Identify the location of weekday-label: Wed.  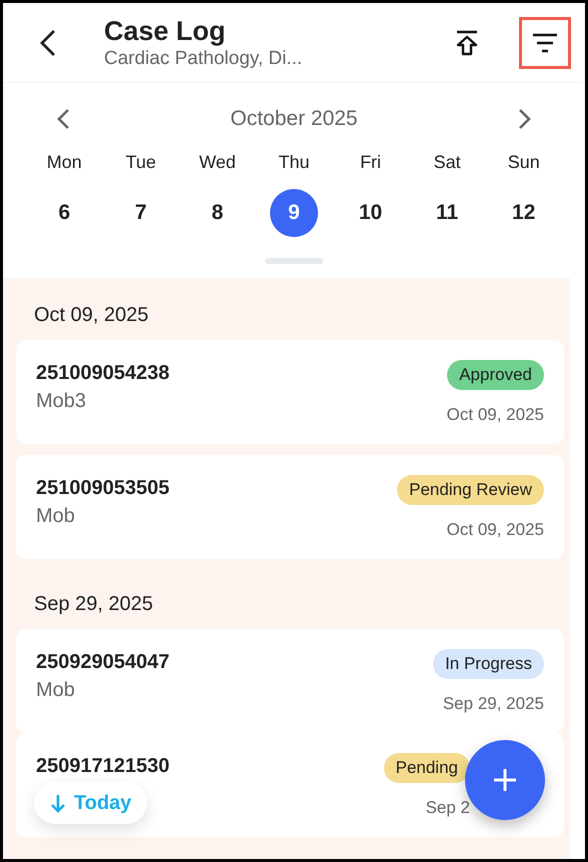
(217, 162).